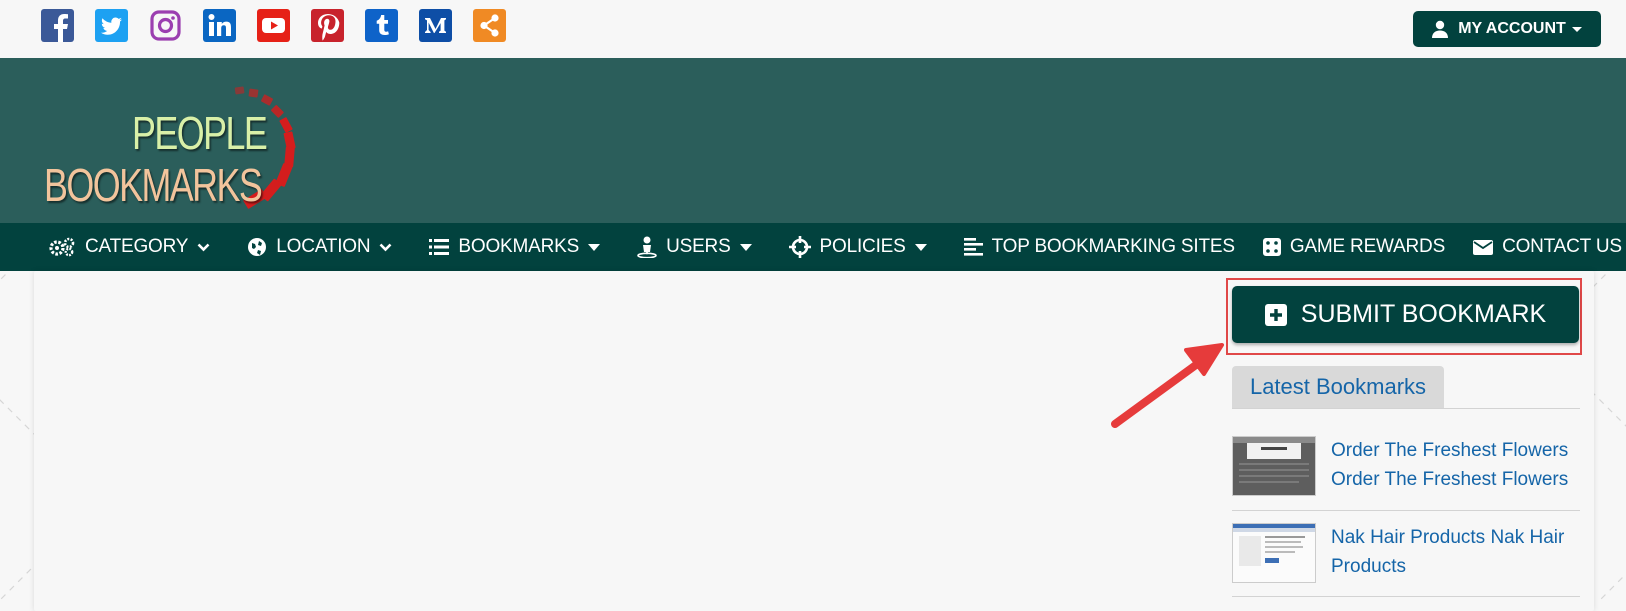  Describe the element at coordinates (1512, 28) in the screenshot. I see `my-account-label: MY ACCOUNT` at that location.